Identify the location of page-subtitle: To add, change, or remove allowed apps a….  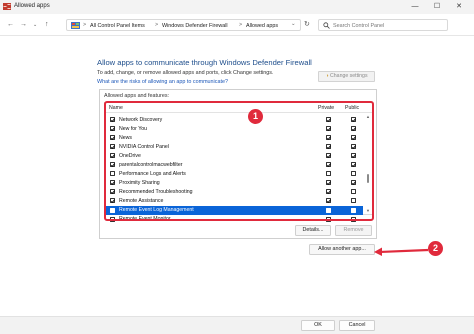
(185, 73).